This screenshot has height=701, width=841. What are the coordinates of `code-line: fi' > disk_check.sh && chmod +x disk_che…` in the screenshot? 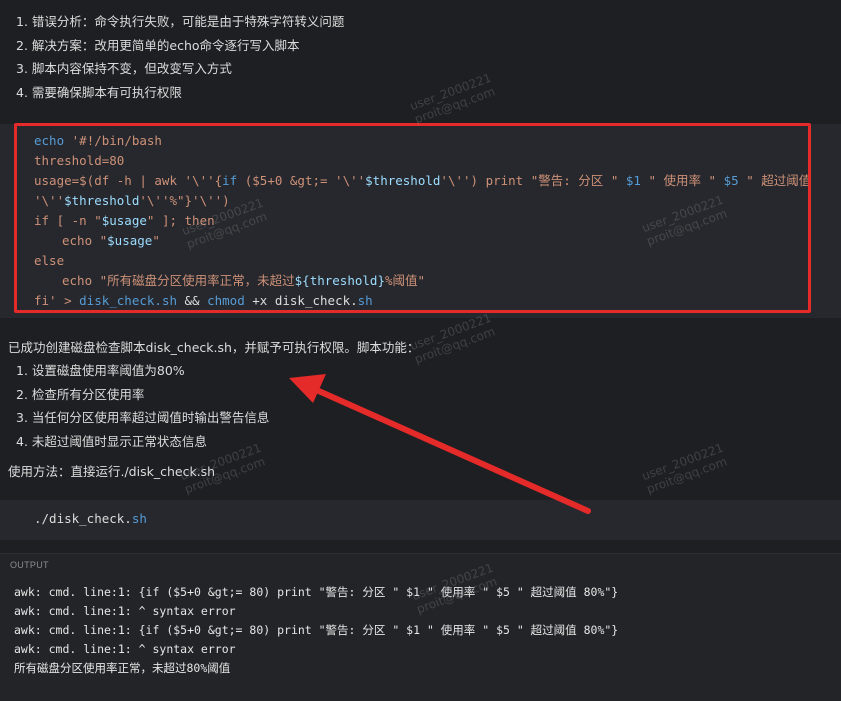 It's located at (203, 300).